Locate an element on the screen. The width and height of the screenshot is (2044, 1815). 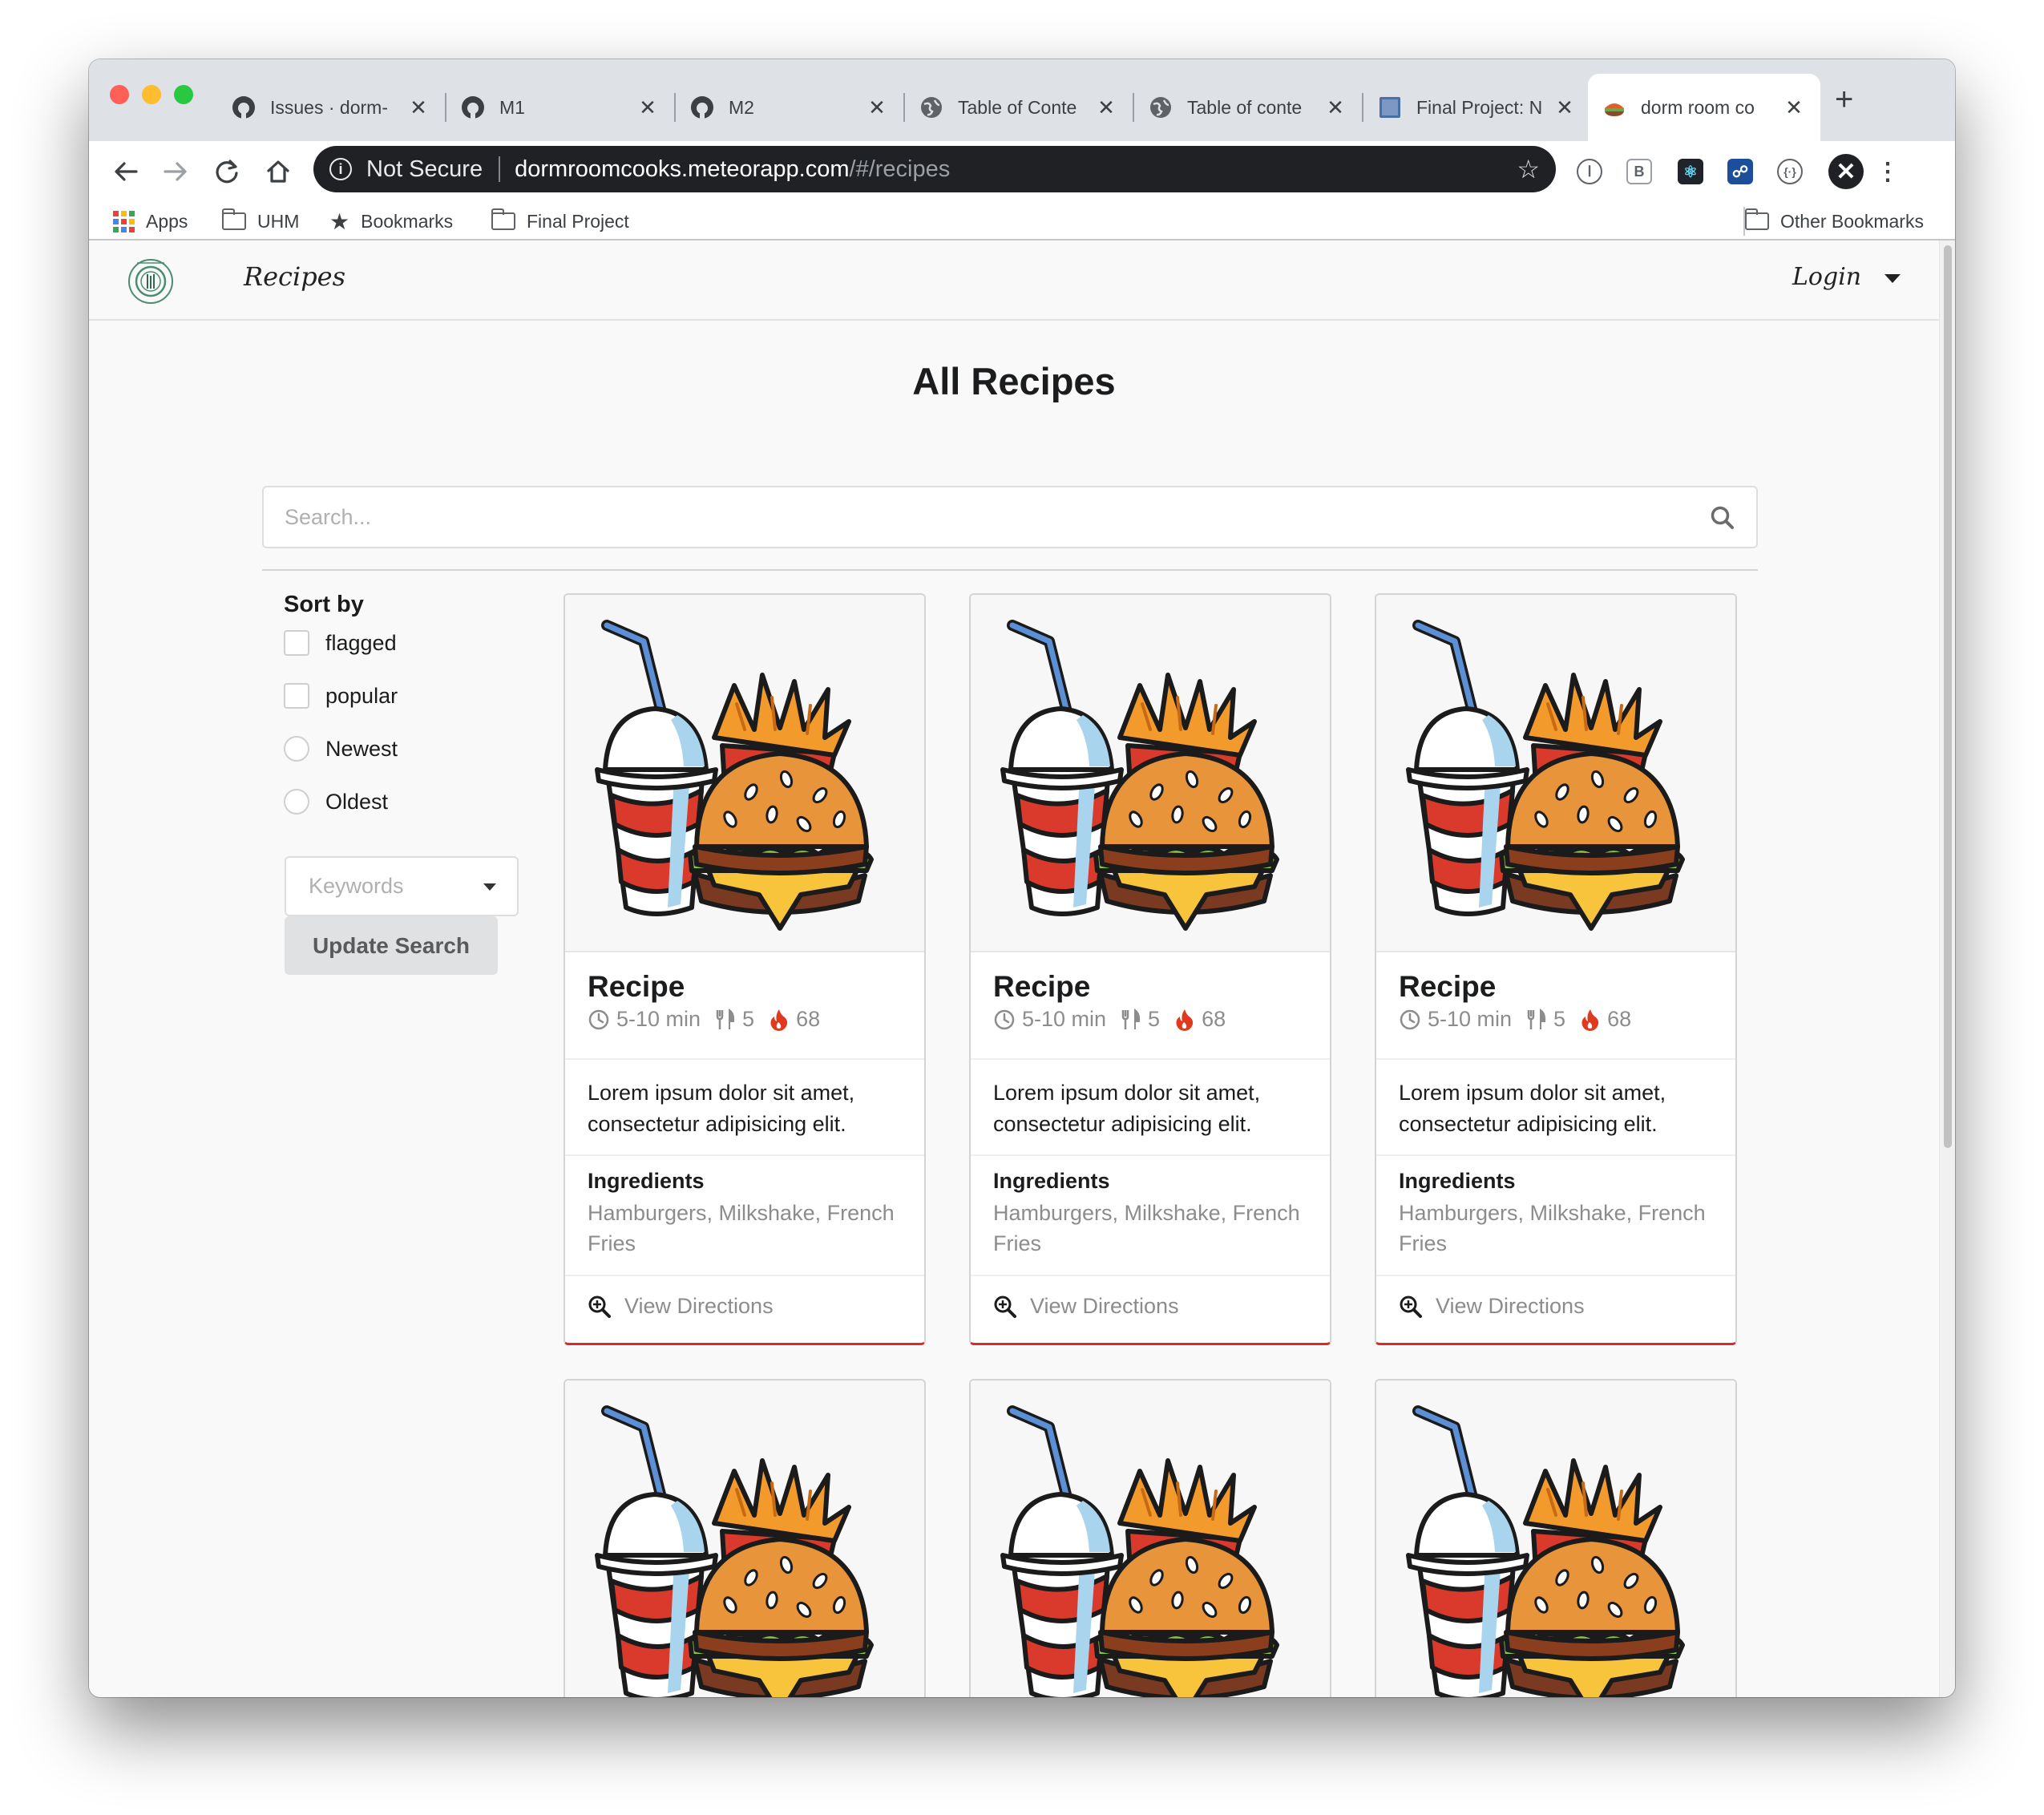
page-title: All Recipes is located at coordinates (1014, 381).